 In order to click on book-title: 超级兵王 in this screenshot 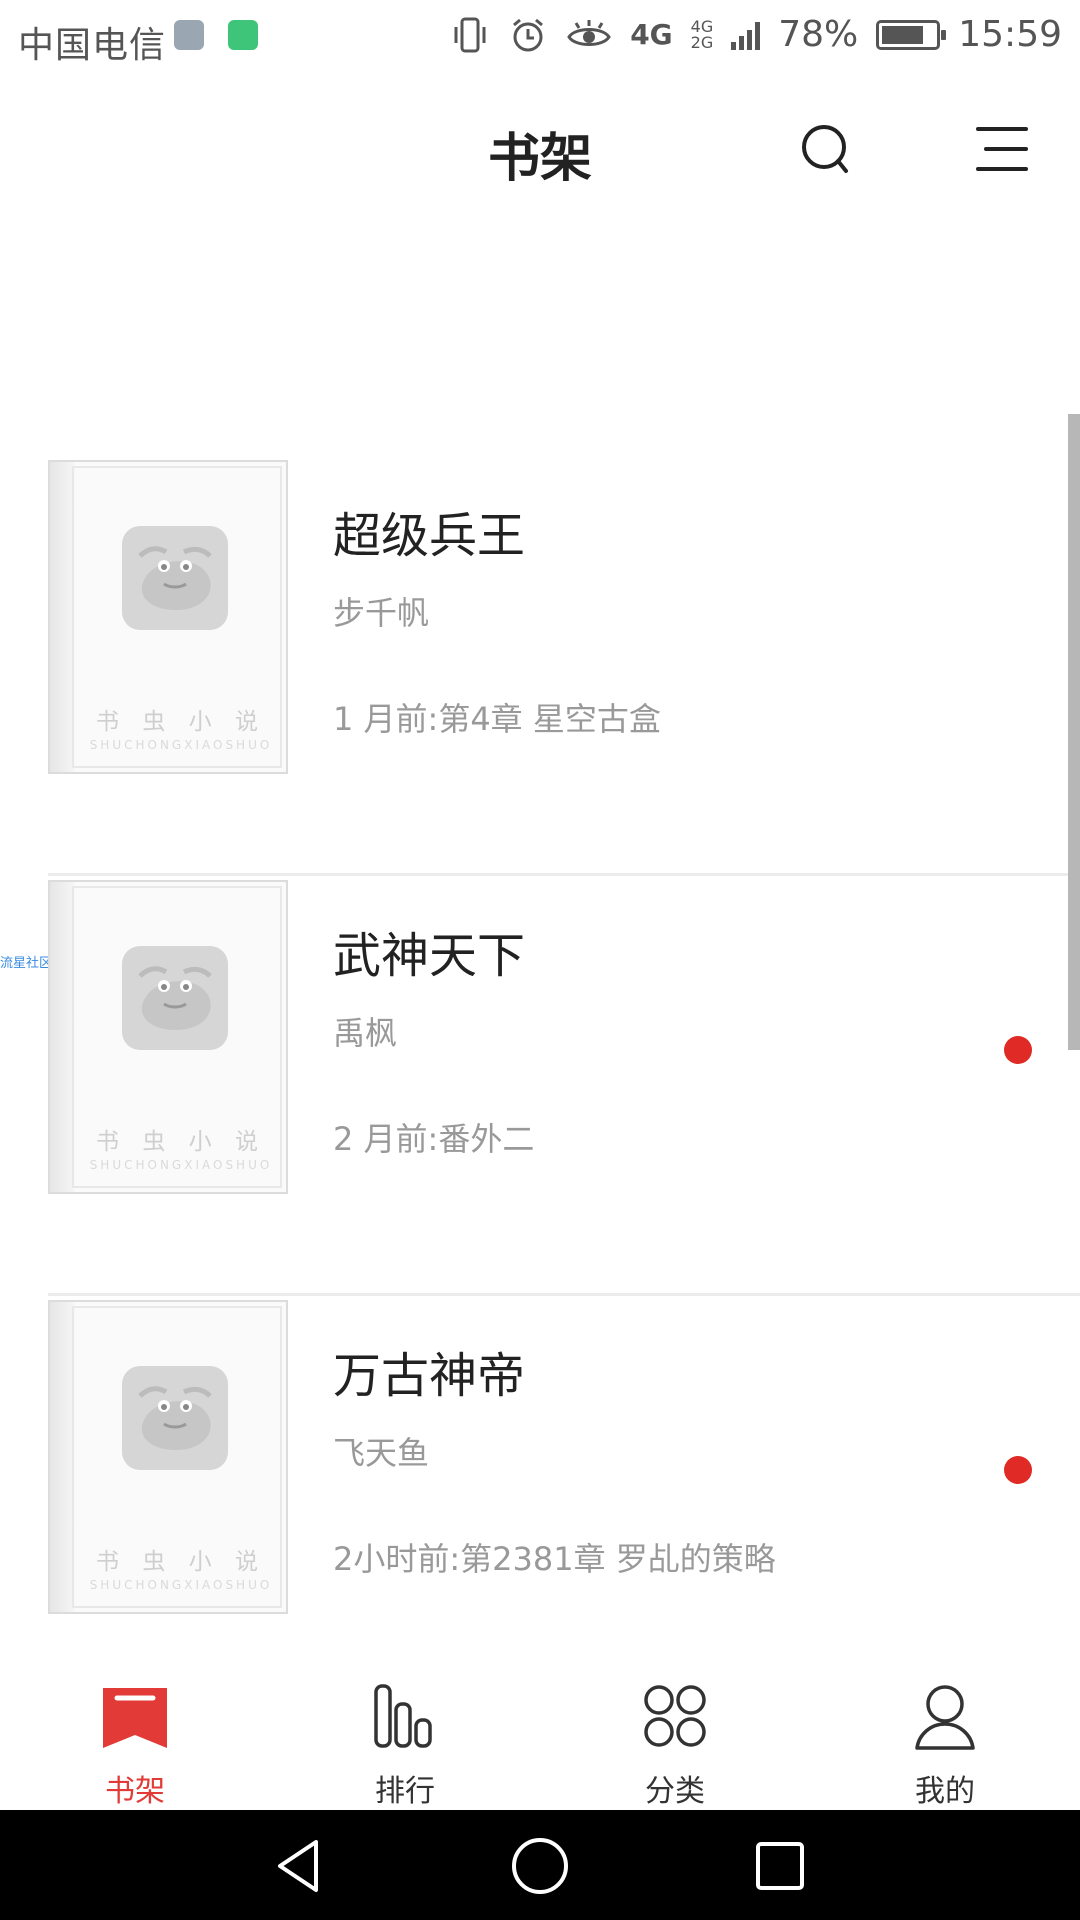, I will do `click(429, 536)`.